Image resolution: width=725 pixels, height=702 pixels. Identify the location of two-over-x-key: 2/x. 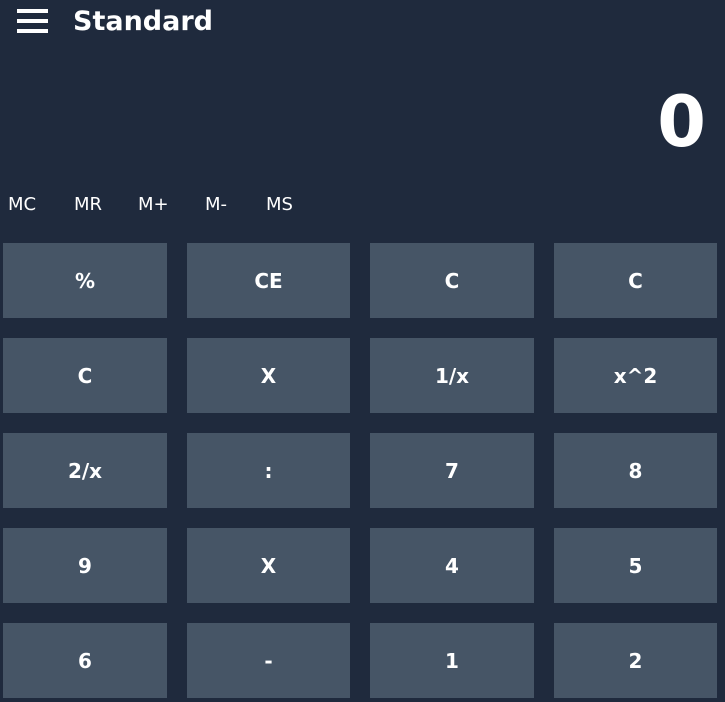
(85, 470).